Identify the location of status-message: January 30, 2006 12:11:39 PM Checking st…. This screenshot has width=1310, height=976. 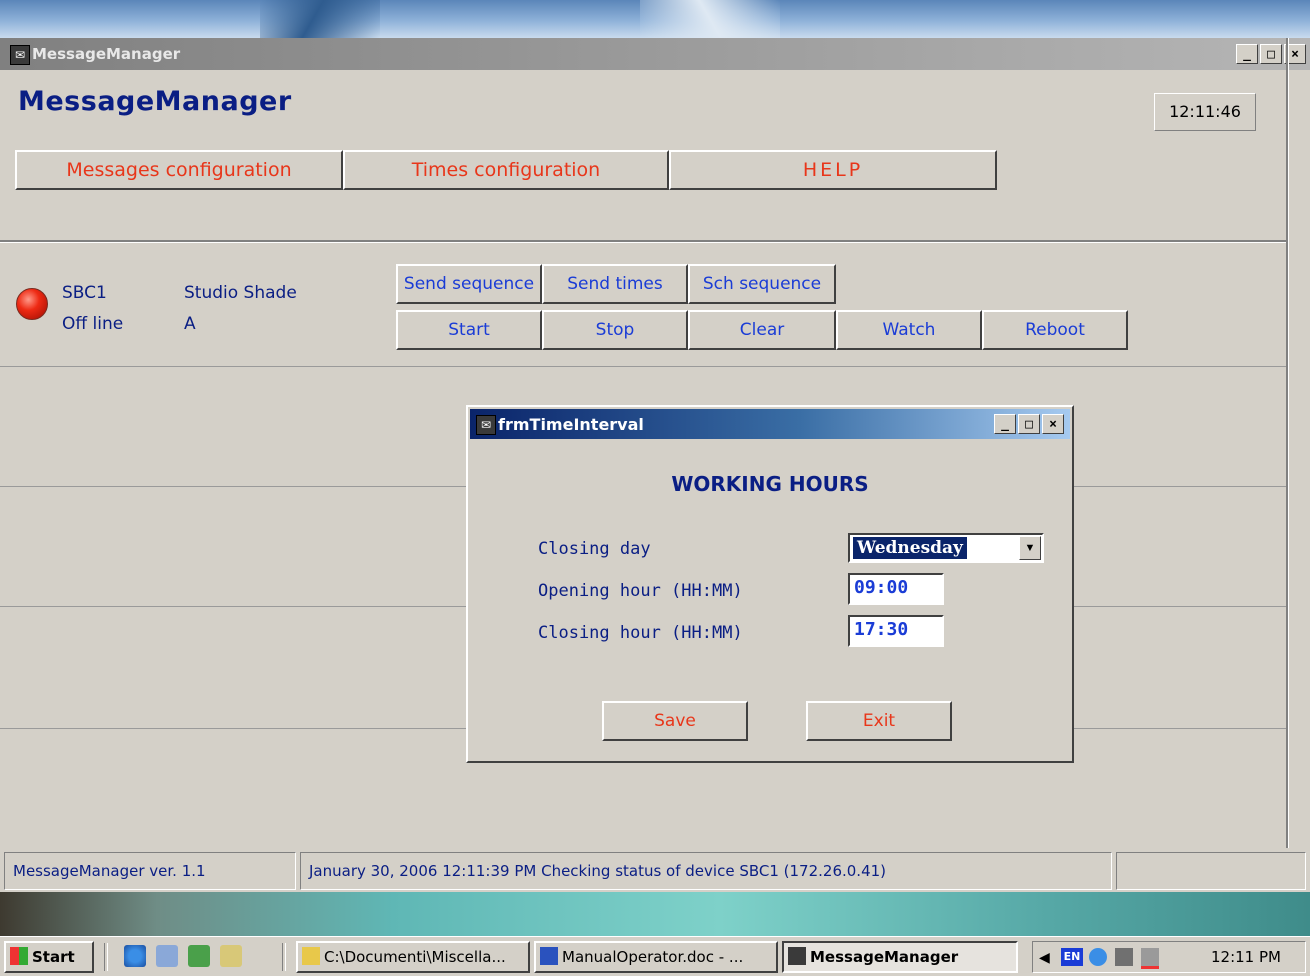
(706, 871).